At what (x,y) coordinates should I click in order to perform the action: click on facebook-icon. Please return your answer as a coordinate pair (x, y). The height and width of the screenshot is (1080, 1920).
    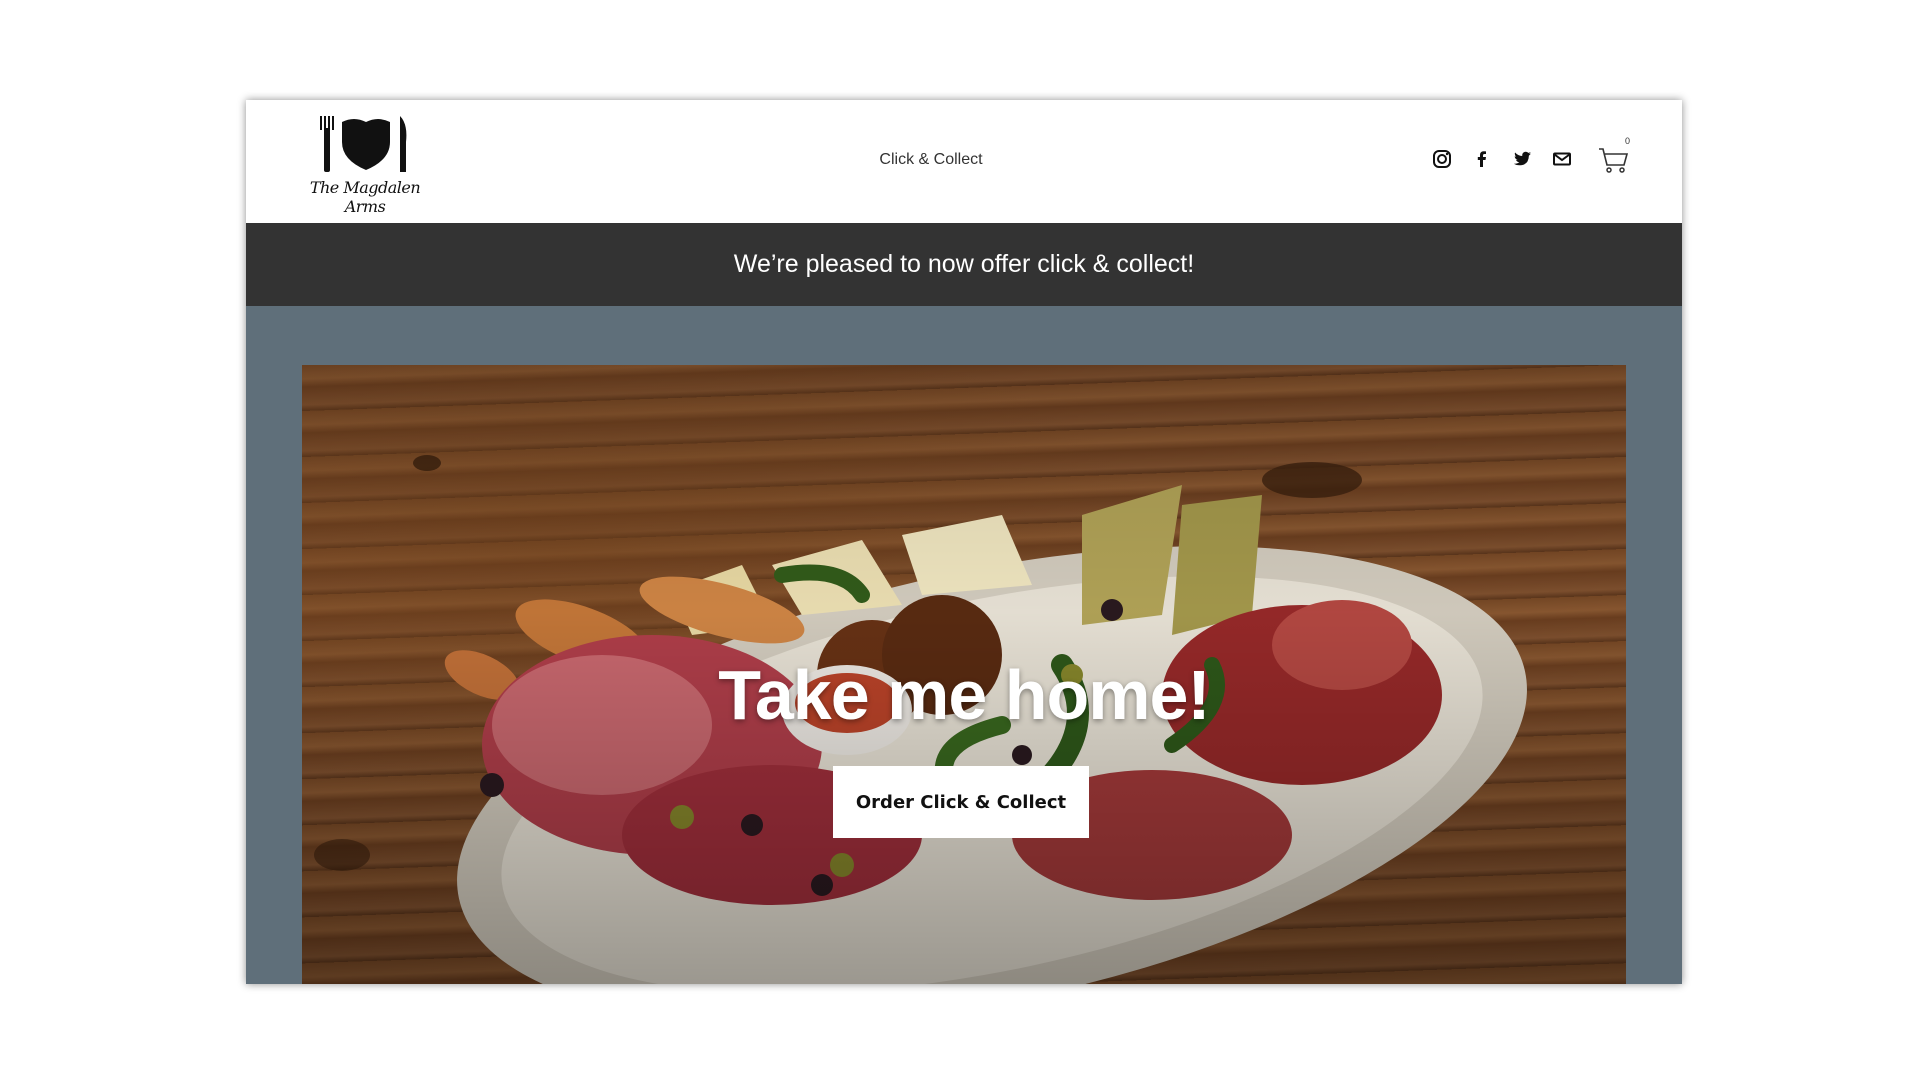
    Looking at the image, I should click on (1482, 159).